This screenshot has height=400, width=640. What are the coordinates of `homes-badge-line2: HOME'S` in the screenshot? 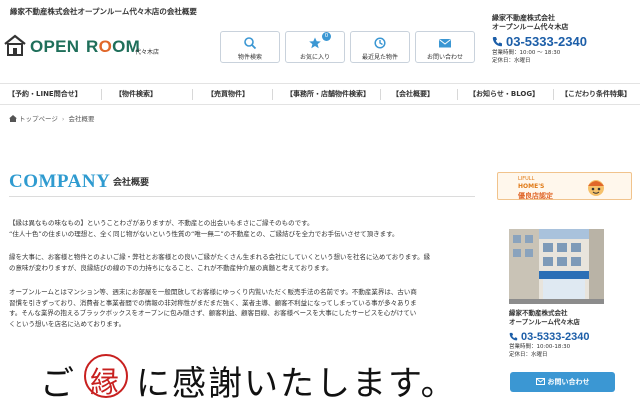 It's located at (531, 186).